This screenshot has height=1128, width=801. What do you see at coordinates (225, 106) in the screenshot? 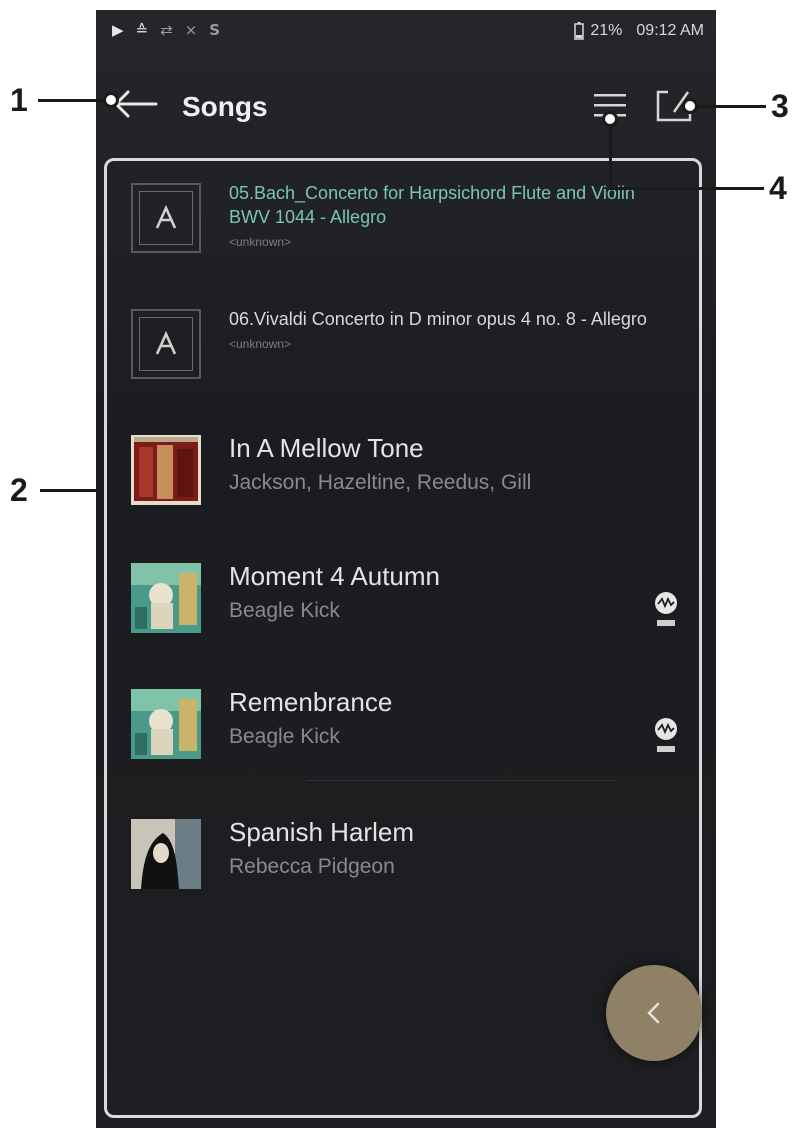
I see `page-title: Songs` at bounding box center [225, 106].